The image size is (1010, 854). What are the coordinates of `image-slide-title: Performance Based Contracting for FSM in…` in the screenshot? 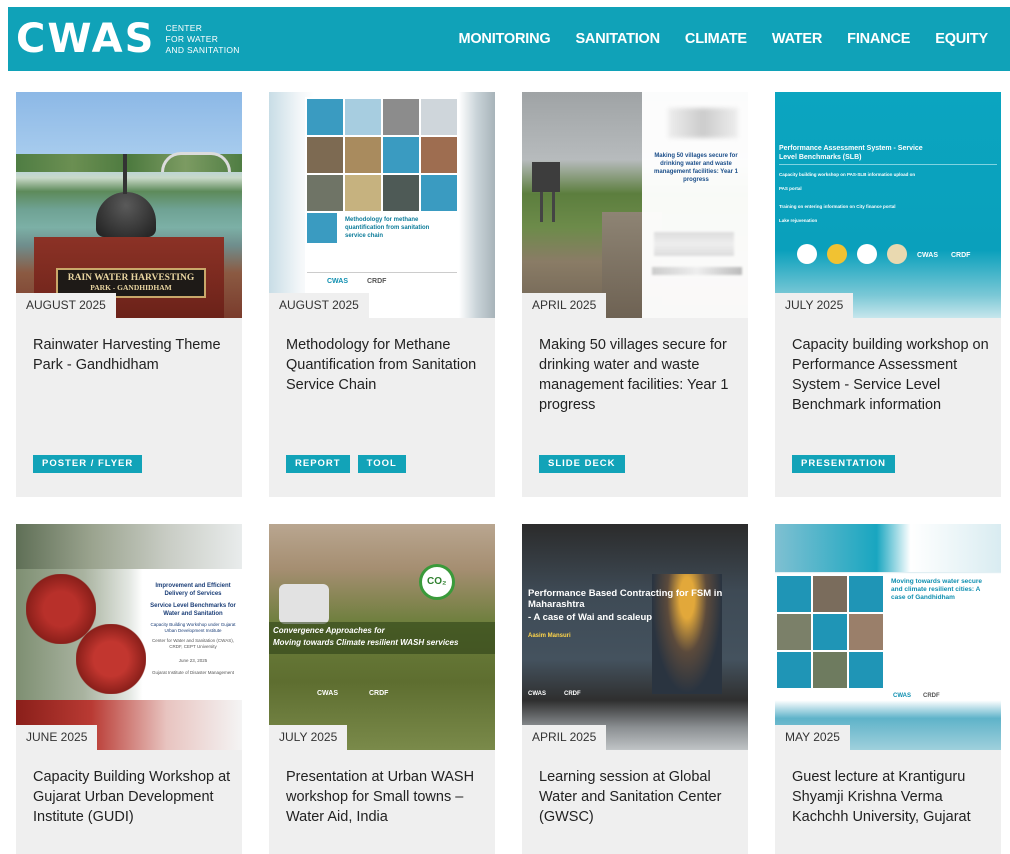 It's located at (625, 599).